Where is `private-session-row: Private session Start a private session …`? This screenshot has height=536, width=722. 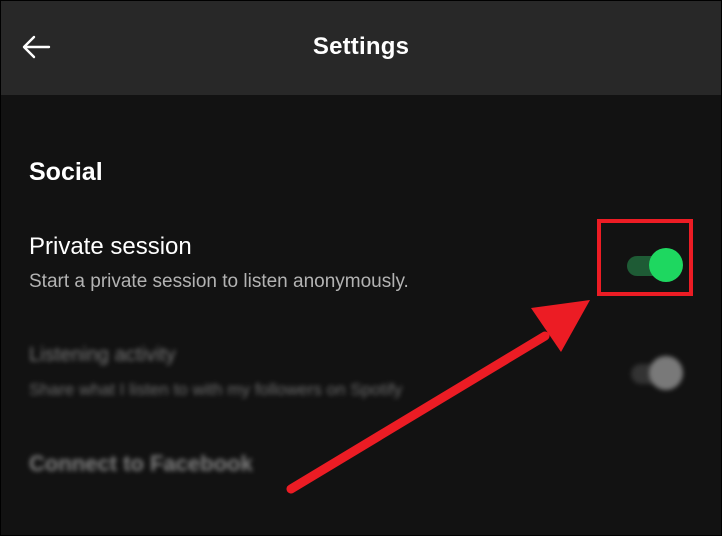 private-session-row: Private session Start a private session … is located at coordinates (361, 269).